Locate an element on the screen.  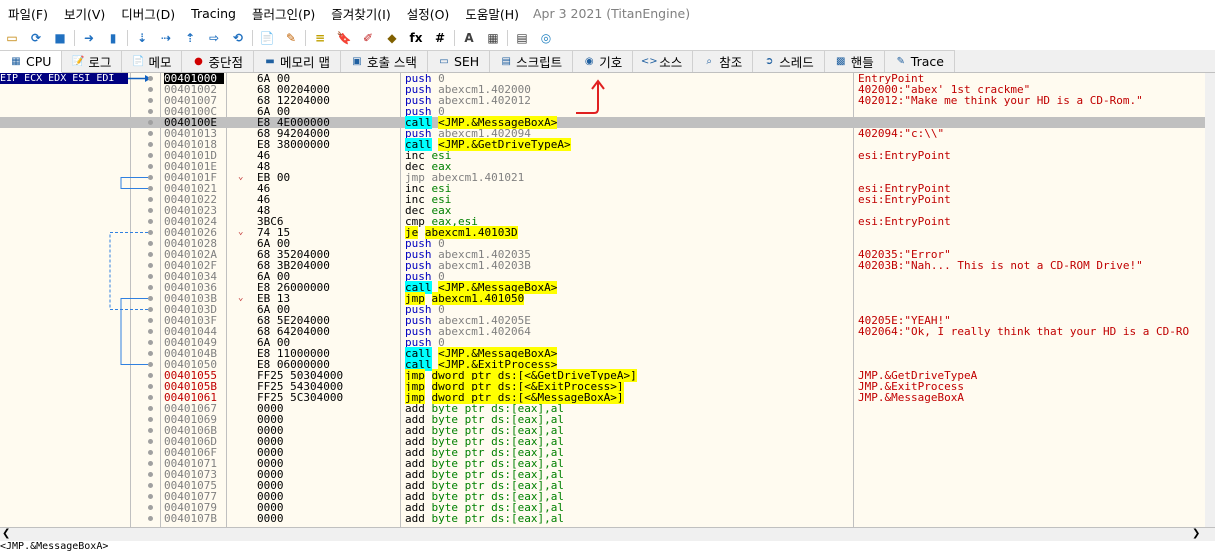
tab-script-tab: ▤ 스크립트 is located at coordinates (532, 61).